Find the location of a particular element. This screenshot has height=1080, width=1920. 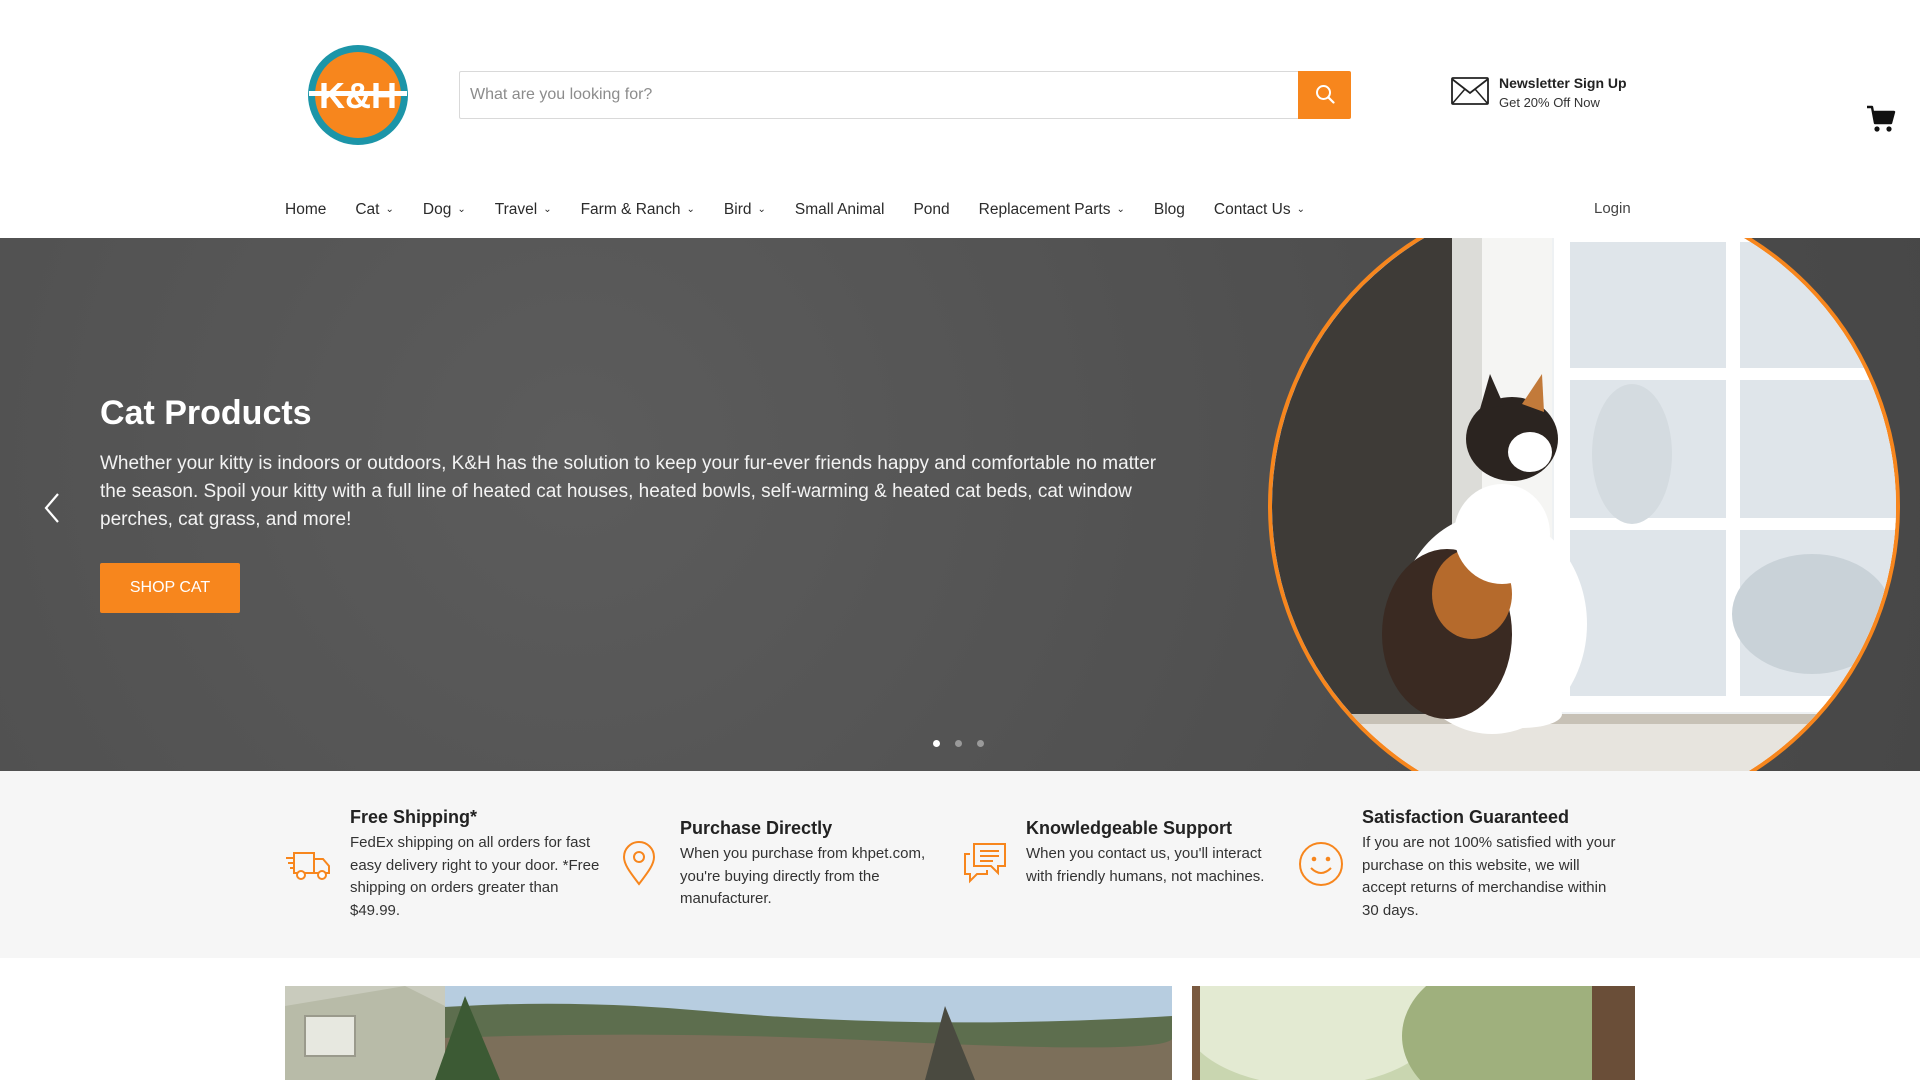

nav-item-label: Small Animal is located at coordinates (839, 209).